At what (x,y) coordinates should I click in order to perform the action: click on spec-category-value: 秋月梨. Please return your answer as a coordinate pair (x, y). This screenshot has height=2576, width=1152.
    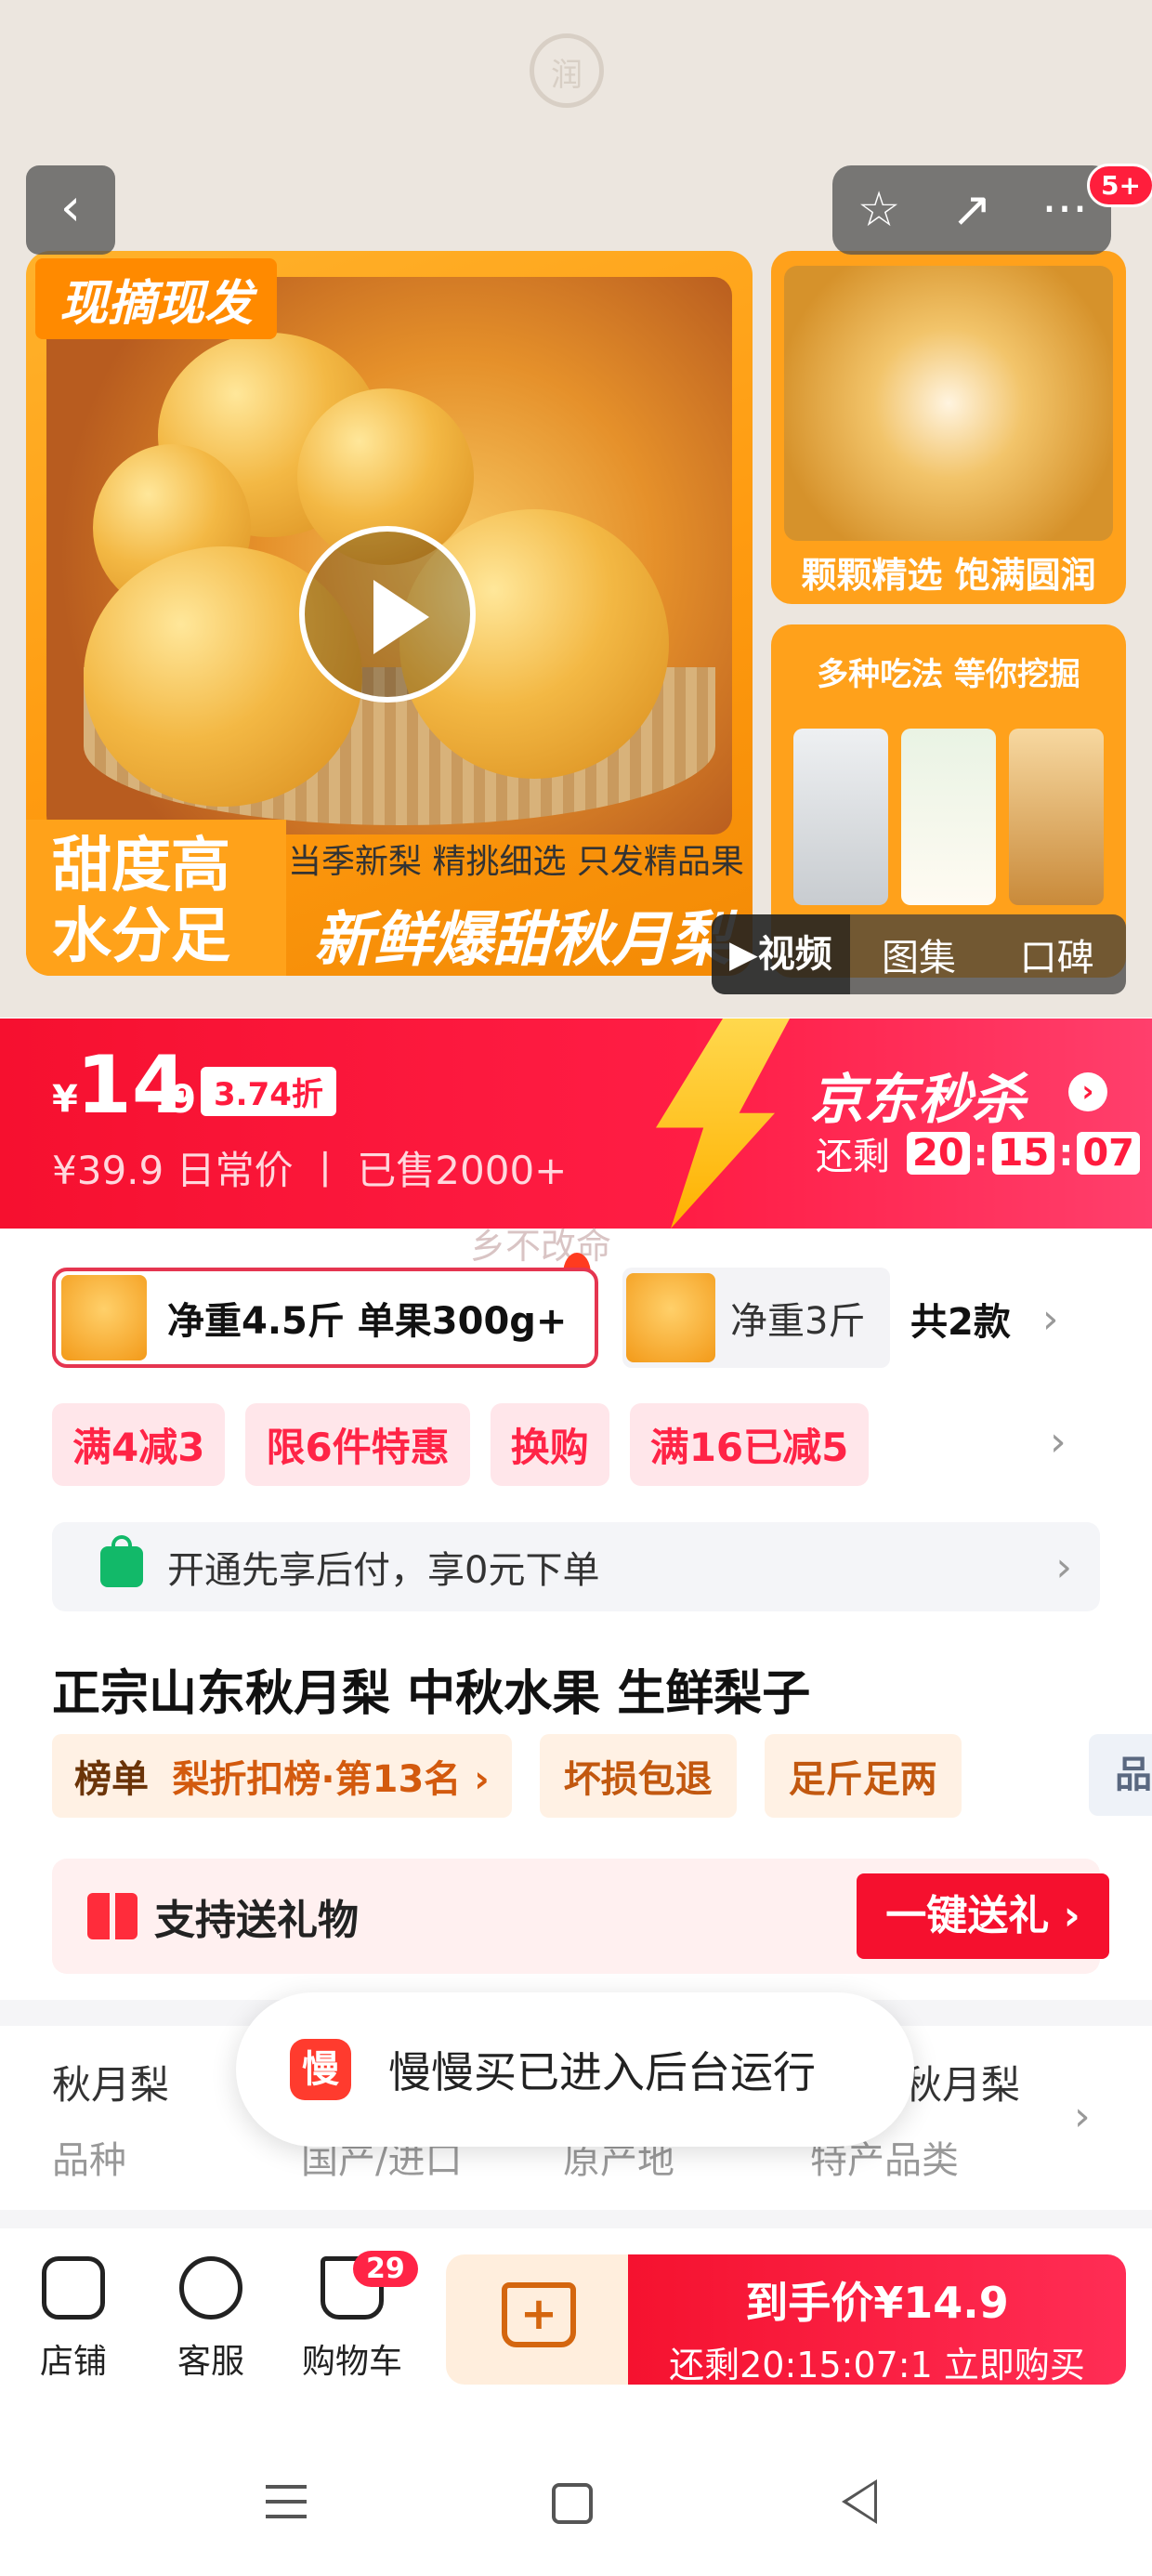
    Looking at the image, I should click on (962, 2085).